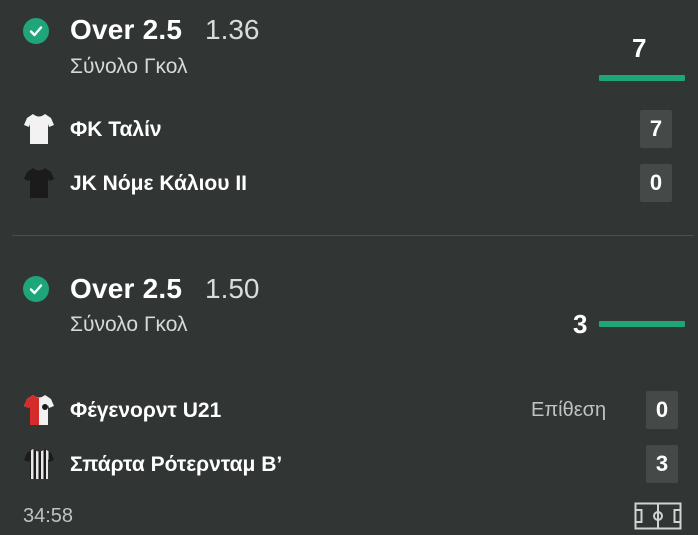 This screenshot has width=698, height=535. Describe the element at coordinates (146, 410) in the screenshot. I see `team-name: Φέγενορντ U21` at that location.